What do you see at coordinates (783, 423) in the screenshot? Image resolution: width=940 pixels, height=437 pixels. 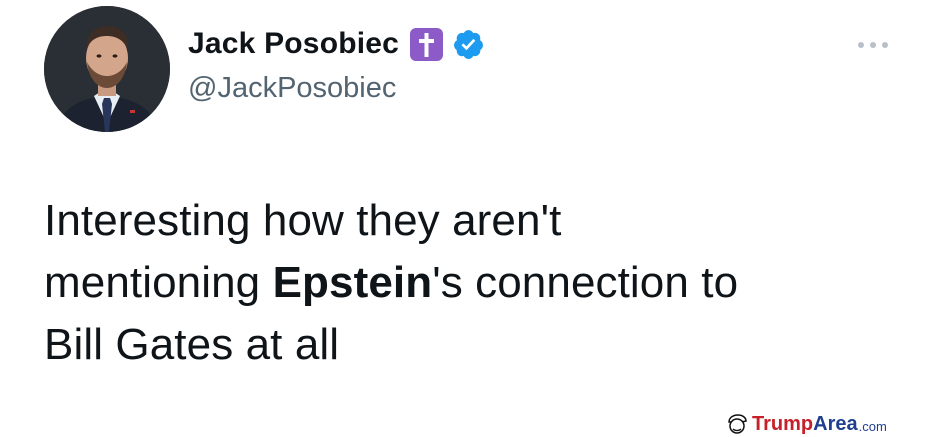 I see `watermark-trump: Trump` at bounding box center [783, 423].